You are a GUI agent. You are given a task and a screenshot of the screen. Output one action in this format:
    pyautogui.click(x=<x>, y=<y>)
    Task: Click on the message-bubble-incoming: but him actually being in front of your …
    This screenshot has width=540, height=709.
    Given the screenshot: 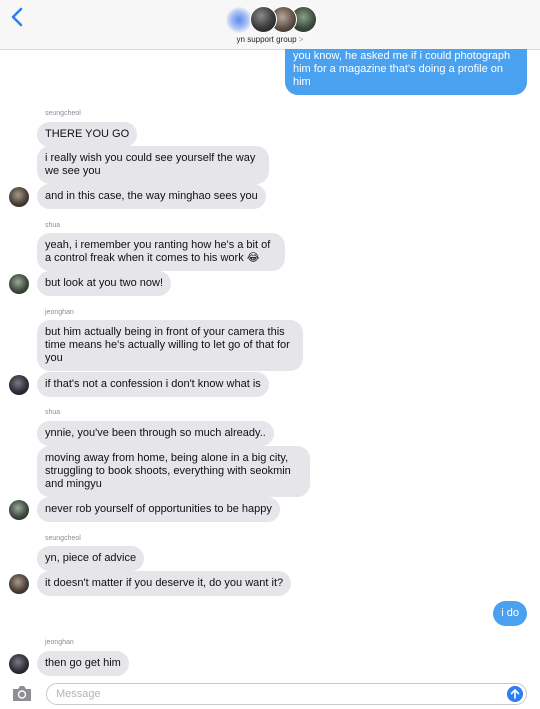 What is the action you would take?
    pyautogui.click(x=170, y=345)
    